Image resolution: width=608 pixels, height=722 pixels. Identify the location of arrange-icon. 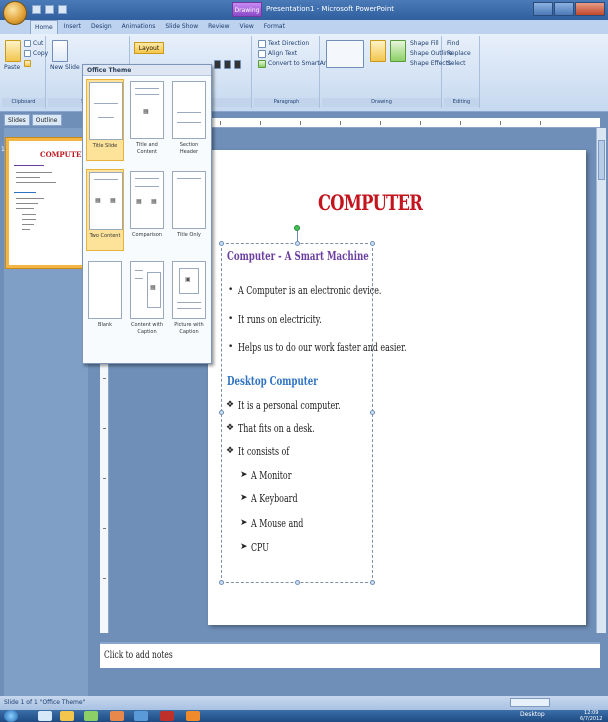
(378, 51).